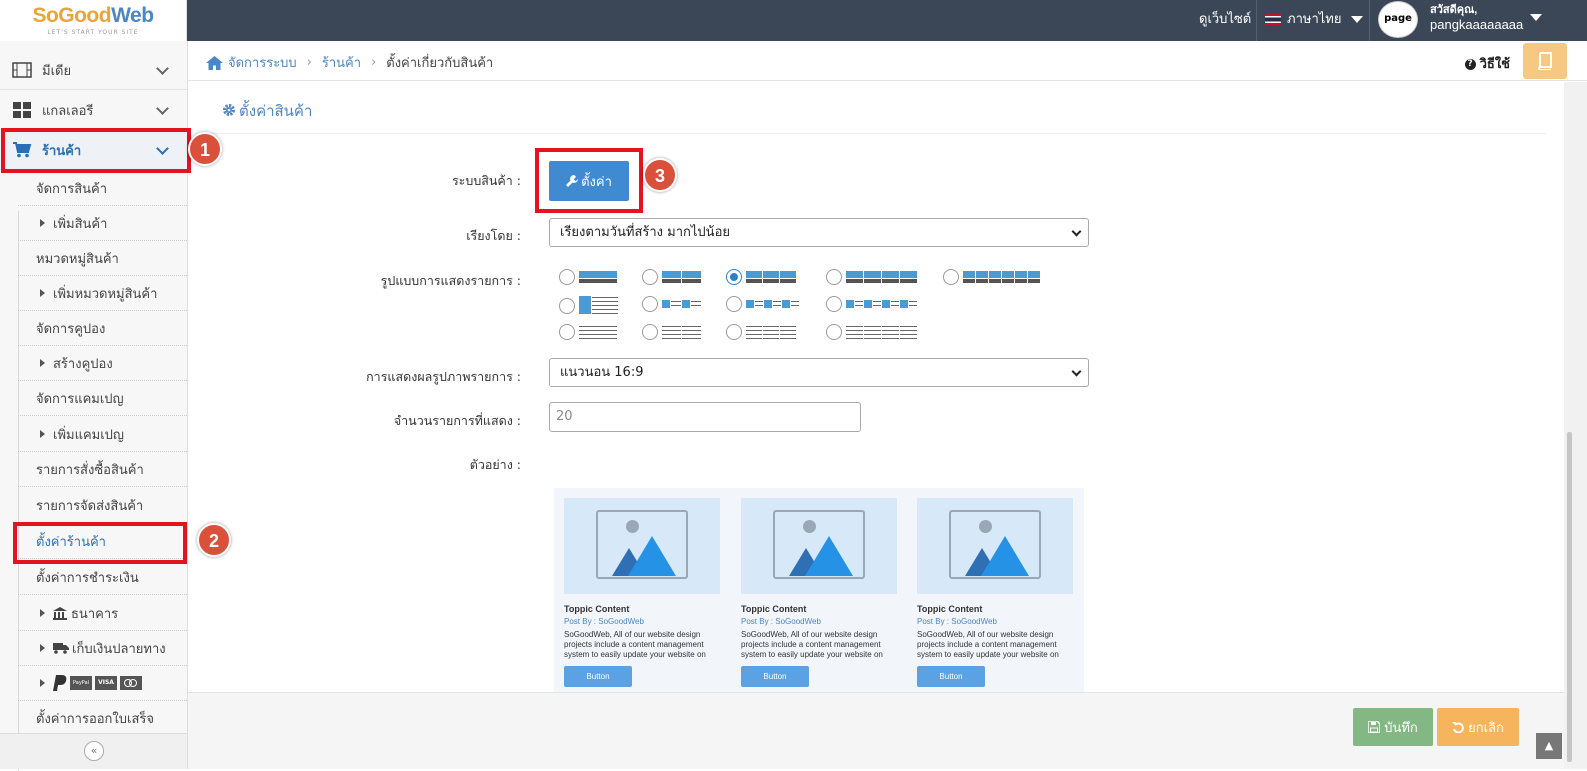  What do you see at coordinates (705, 417) in the screenshot?
I see `items-count-input: 20` at bounding box center [705, 417].